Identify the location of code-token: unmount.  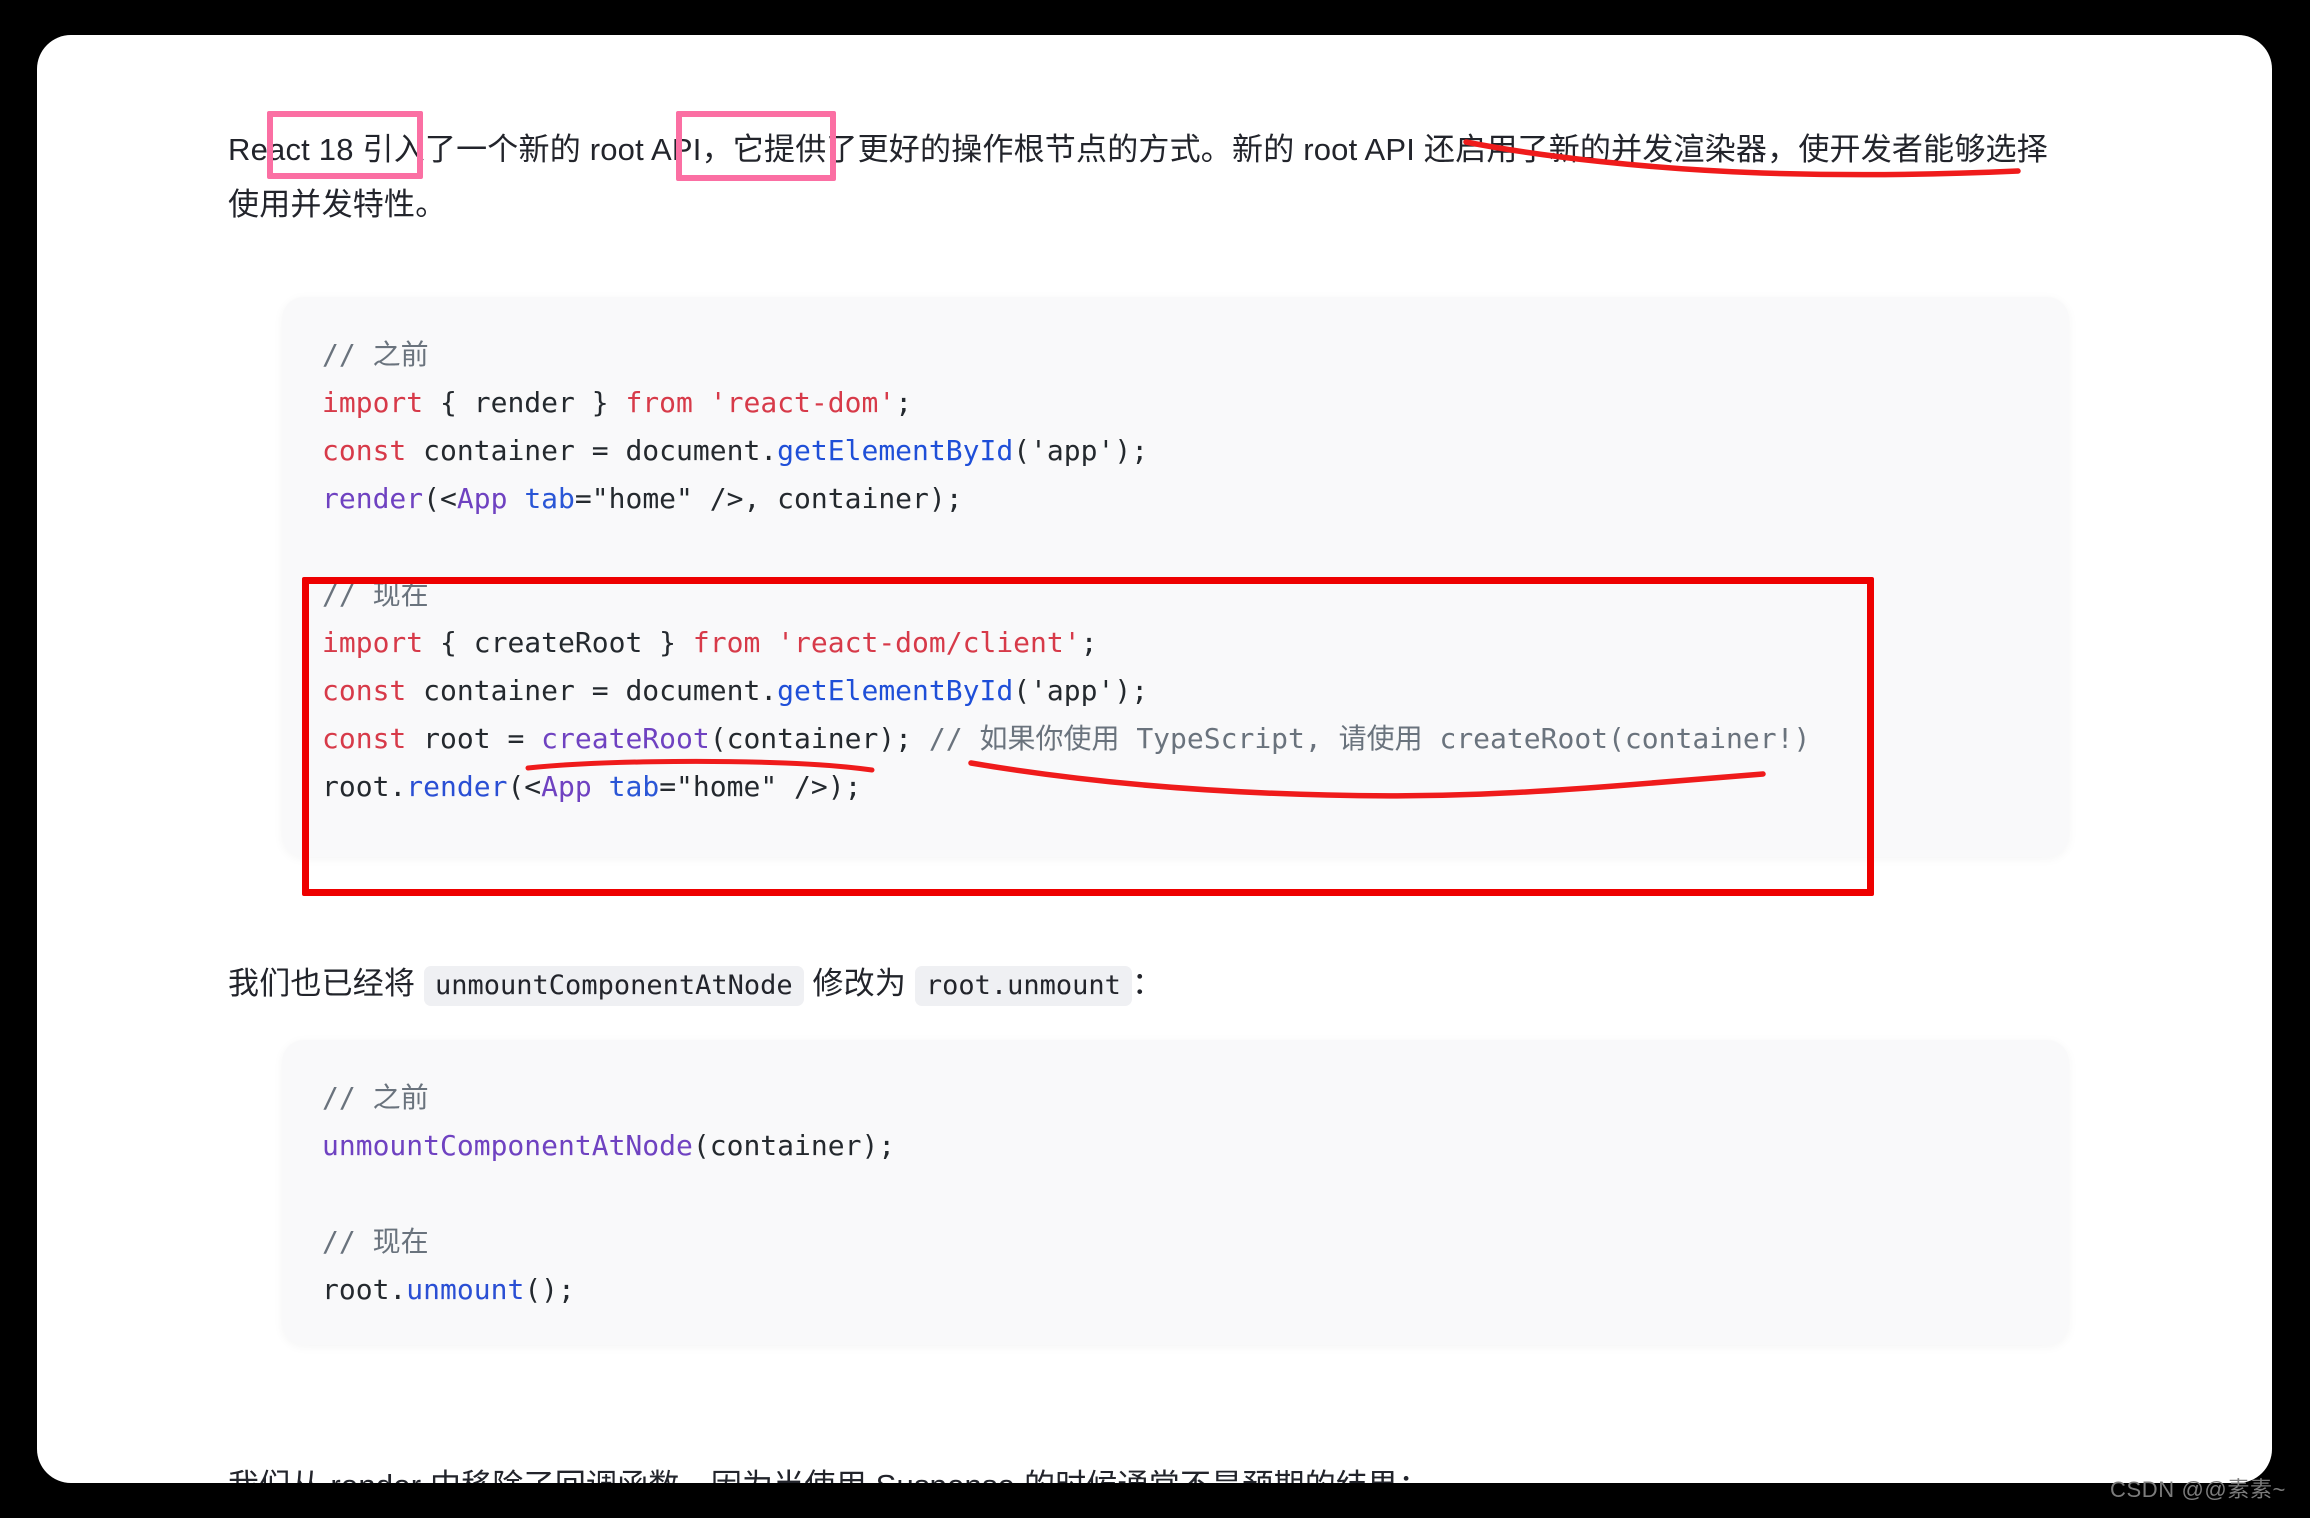
(465, 1289).